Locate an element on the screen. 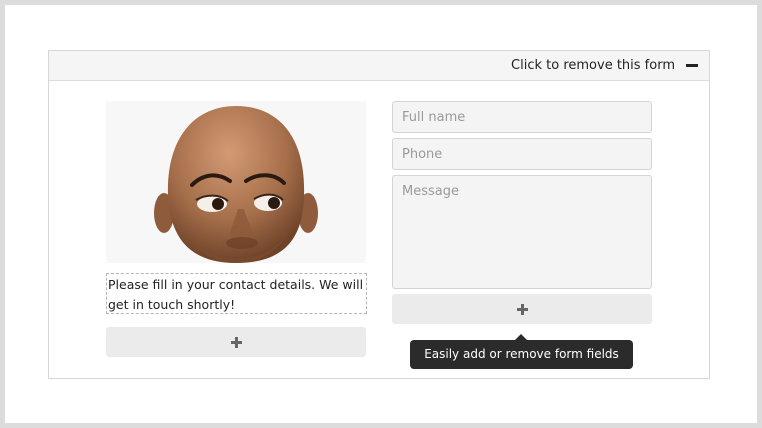 Image resolution: width=762 pixels, height=428 pixels. tooltip: Easily add or remove form fields is located at coordinates (521, 351).